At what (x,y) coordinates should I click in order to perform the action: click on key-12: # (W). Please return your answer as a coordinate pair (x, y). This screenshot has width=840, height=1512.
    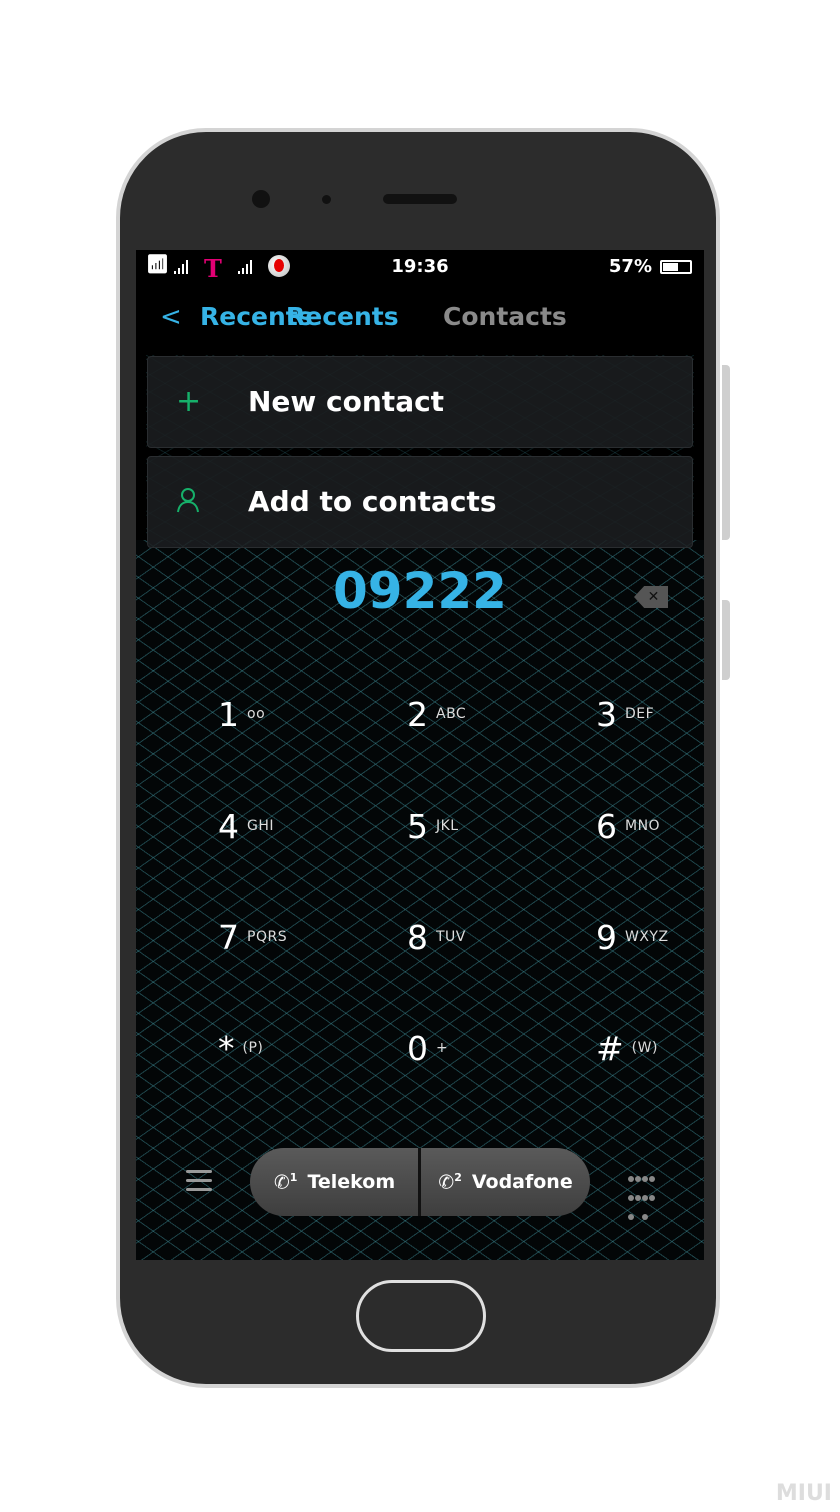
    Looking at the image, I should click on (650, 1048).